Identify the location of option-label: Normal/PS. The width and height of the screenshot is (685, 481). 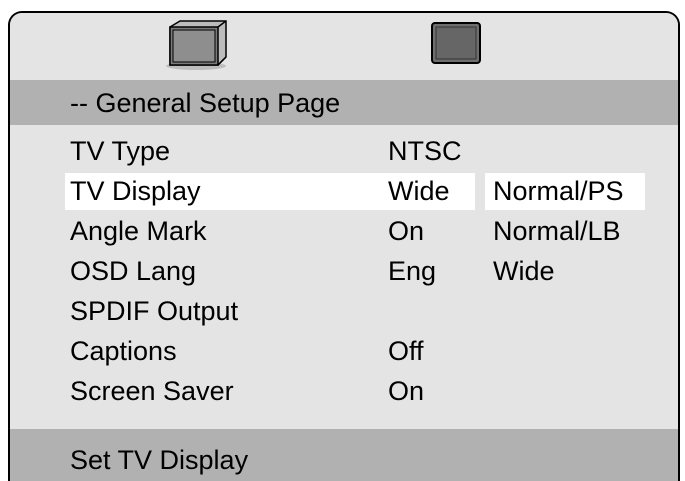
(558, 191).